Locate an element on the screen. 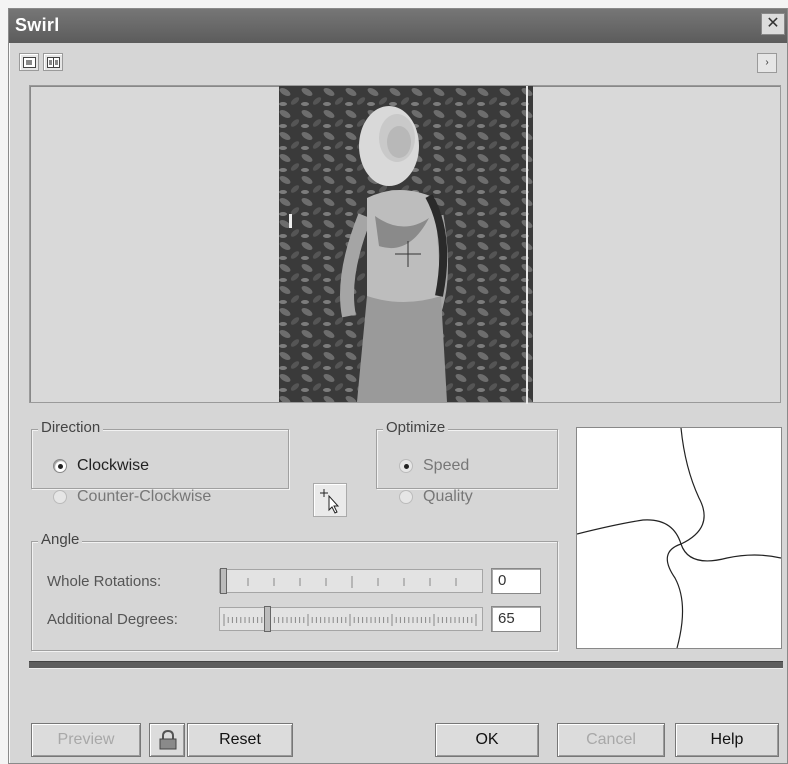 The image size is (788, 764). whole-rotations-input: 0 is located at coordinates (516, 581).